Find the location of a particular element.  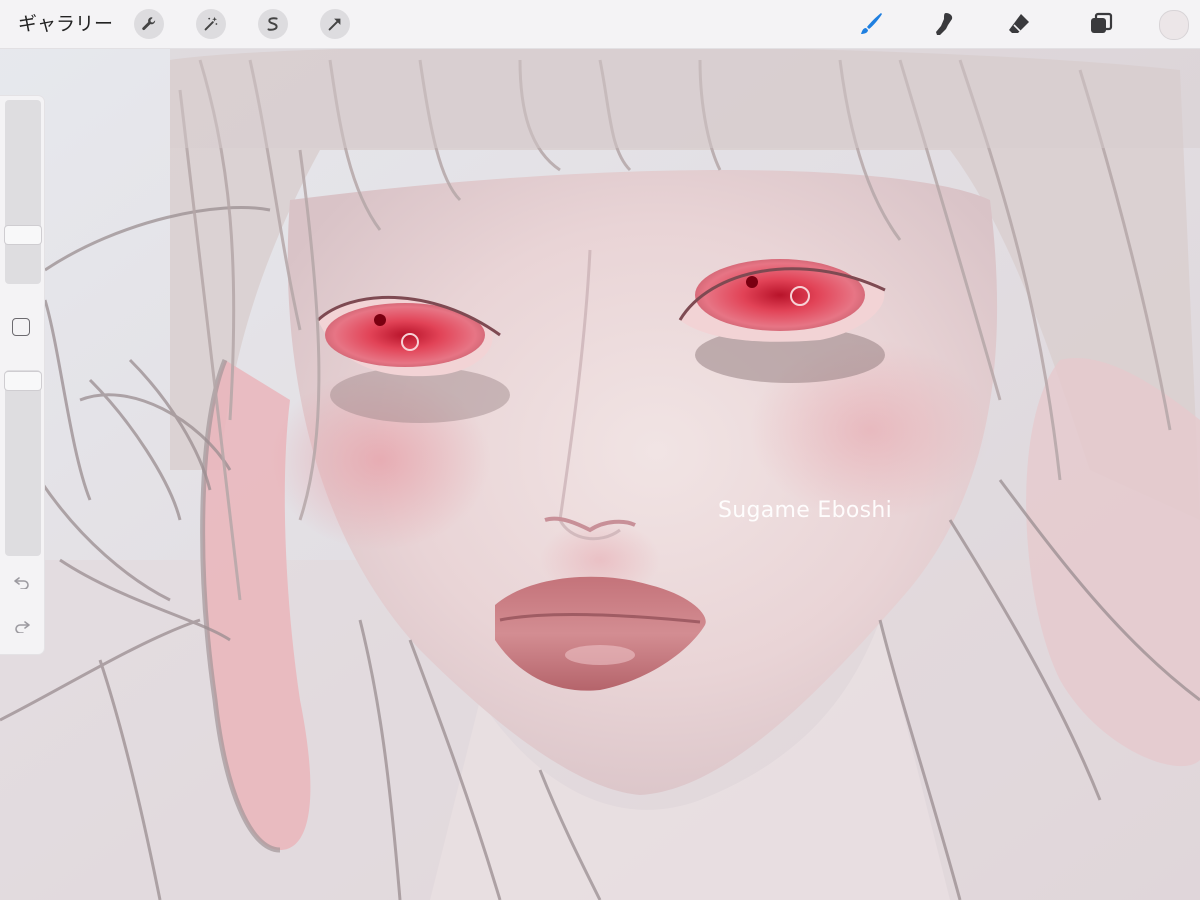

selection-button is located at coordinates (273, 24).